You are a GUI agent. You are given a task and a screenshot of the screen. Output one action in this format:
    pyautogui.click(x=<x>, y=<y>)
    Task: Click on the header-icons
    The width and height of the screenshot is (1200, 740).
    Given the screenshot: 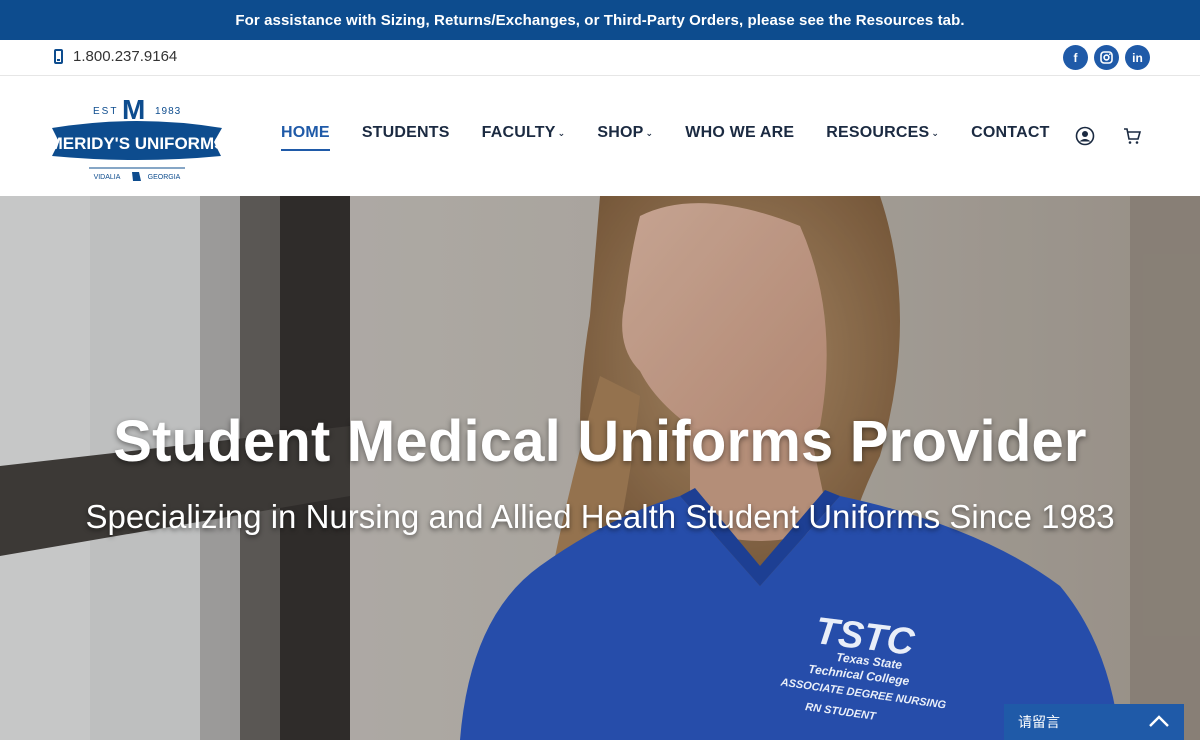 What is the action you would take?
    pyautogui.click(x=1108, y=138)
    